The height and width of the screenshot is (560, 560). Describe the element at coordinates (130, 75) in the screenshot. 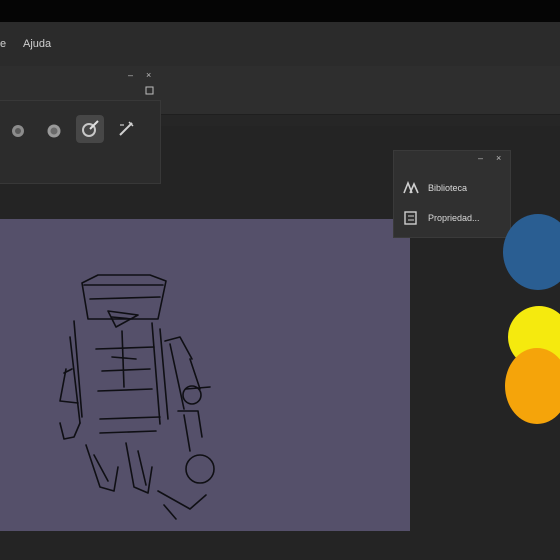

I see `options-minimize-button: –` at that location.